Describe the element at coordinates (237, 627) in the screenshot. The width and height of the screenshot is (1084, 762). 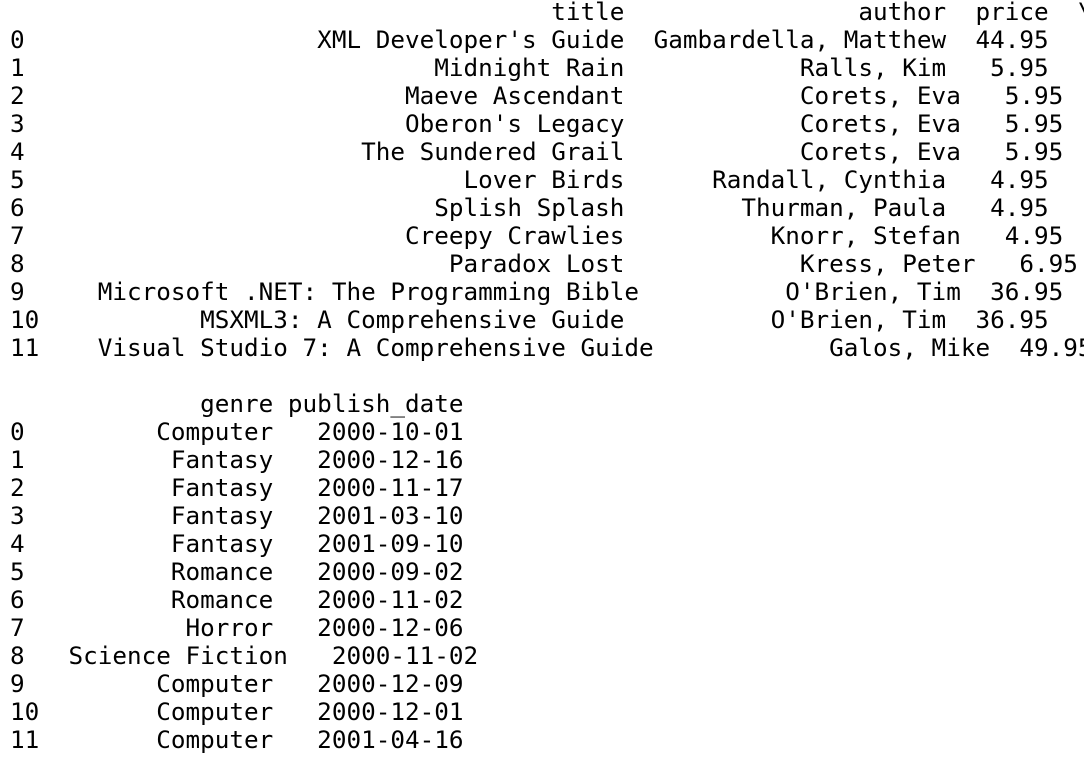
I see `second-block-row-7: 7 Horror 2000-12-06` at that location.